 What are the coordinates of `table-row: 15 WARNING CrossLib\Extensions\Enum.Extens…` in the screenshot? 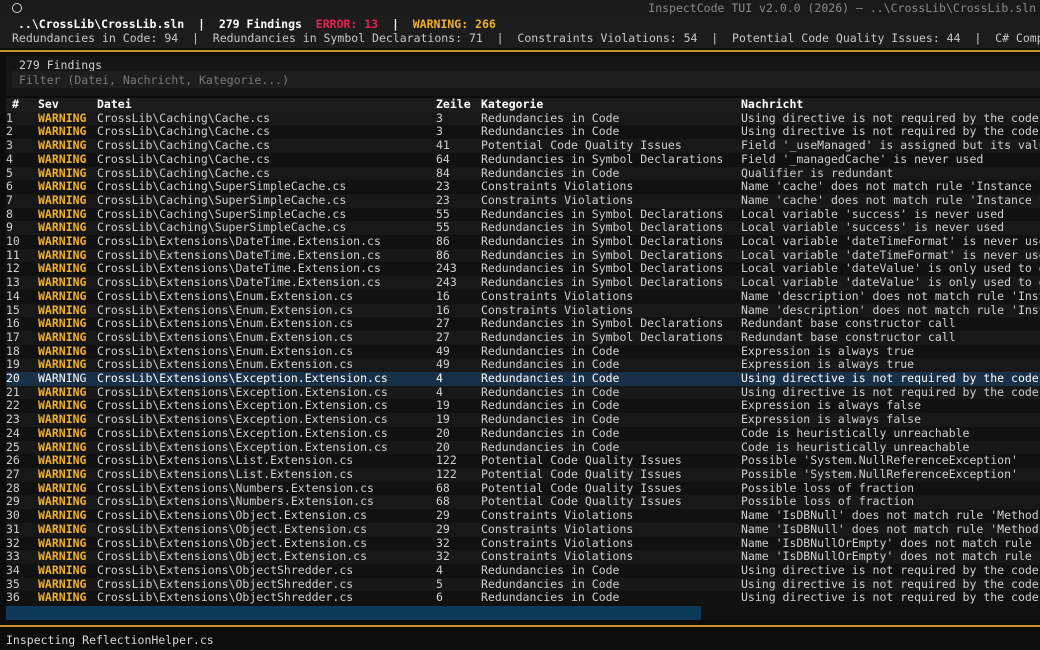 It's located at (523, 310).